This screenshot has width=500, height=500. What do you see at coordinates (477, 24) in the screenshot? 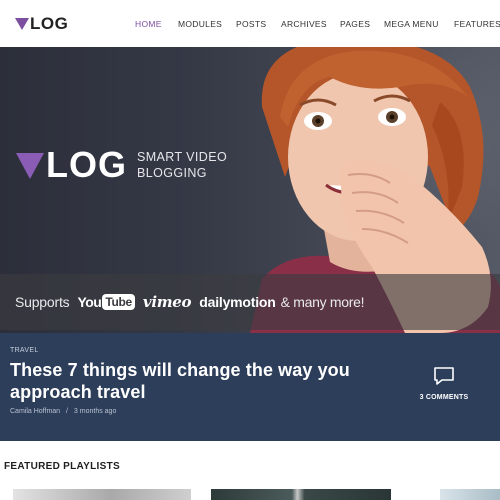
I see `nav-features: FEATURES` at bounding box center [477, 24].